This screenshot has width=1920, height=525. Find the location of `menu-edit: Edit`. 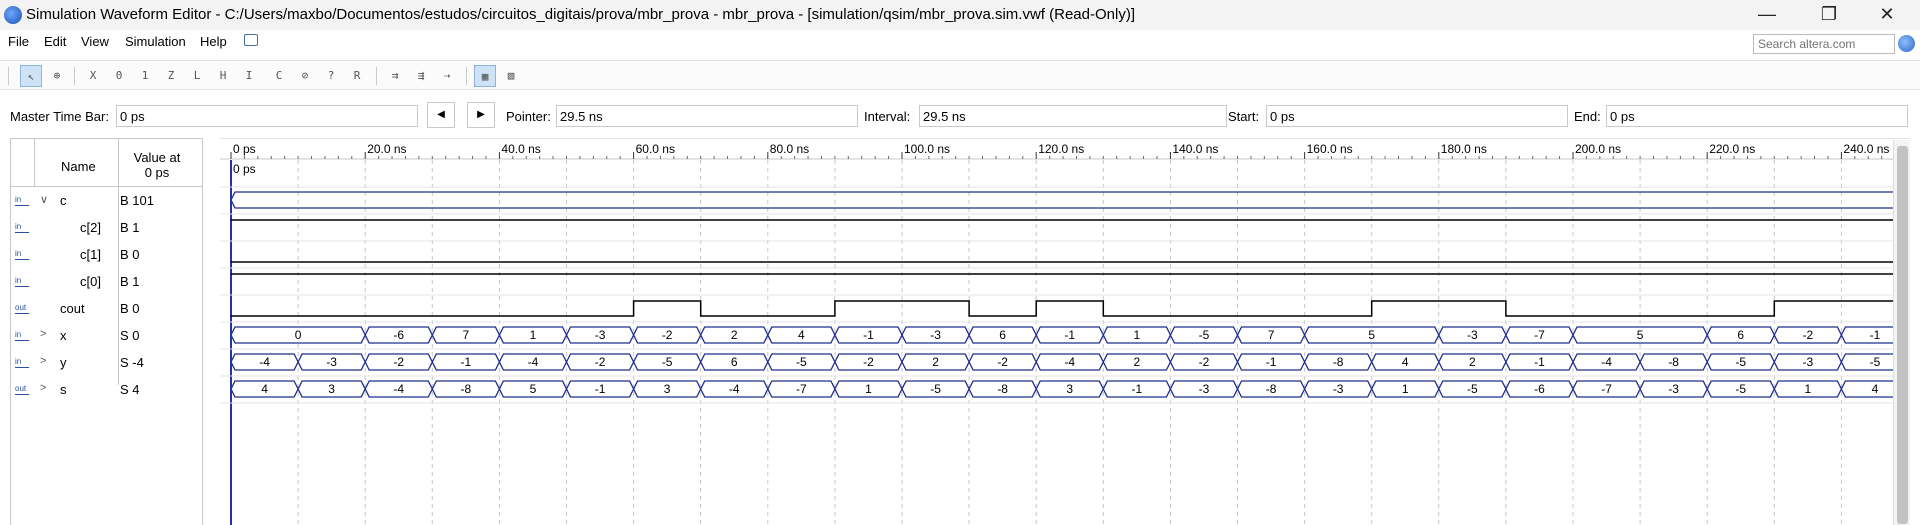

menu-edit: Edit is located at coordinates (55, 41).